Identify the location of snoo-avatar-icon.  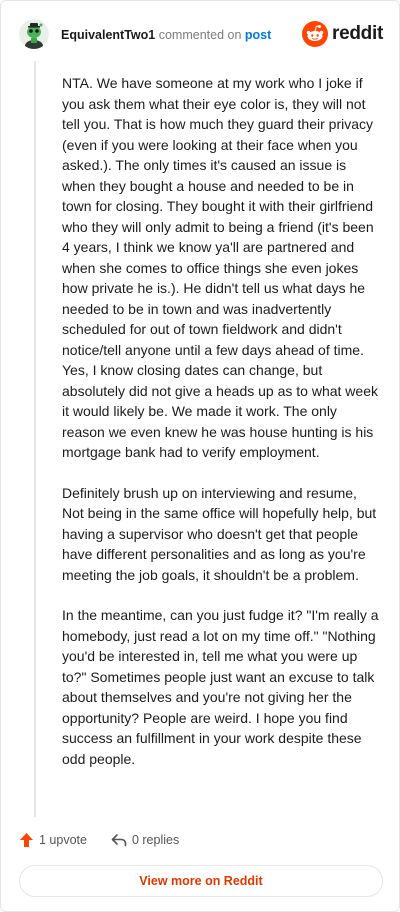
(34, 34).